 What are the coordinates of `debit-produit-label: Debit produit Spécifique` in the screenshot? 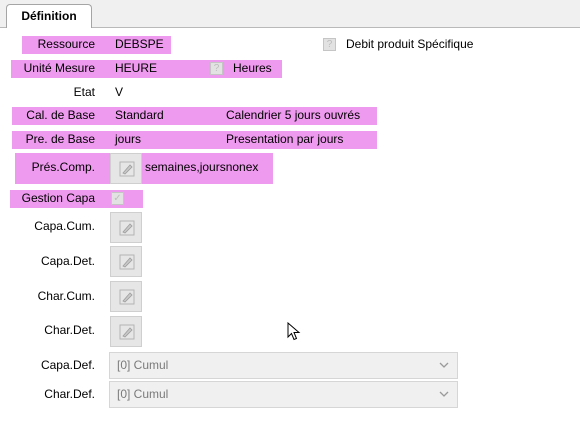 It's located at (410, 44).